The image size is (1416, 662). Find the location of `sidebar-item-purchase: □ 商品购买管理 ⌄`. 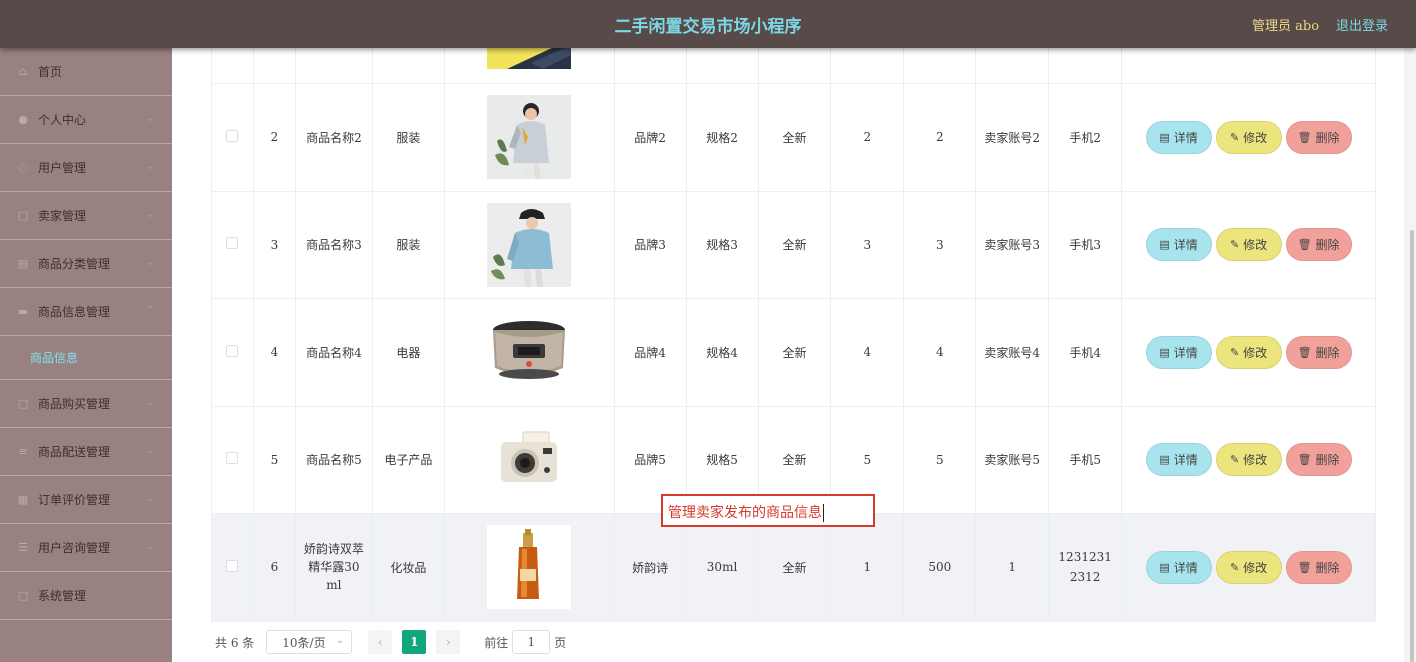

sidebar-item-purchase: □ 商品购买管理 ⌄ is located at coordinates (86, 404).